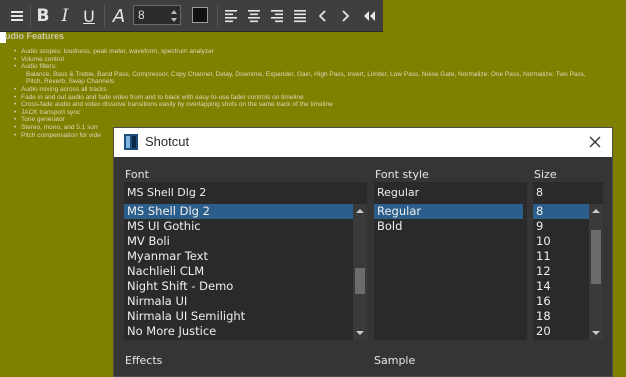 The width and height of the screenshot is (626, 377). What do you see at coordinates (402, 174) in the screenshot?
I see `font-style-label: Font style` at bounding box center [402, 174].